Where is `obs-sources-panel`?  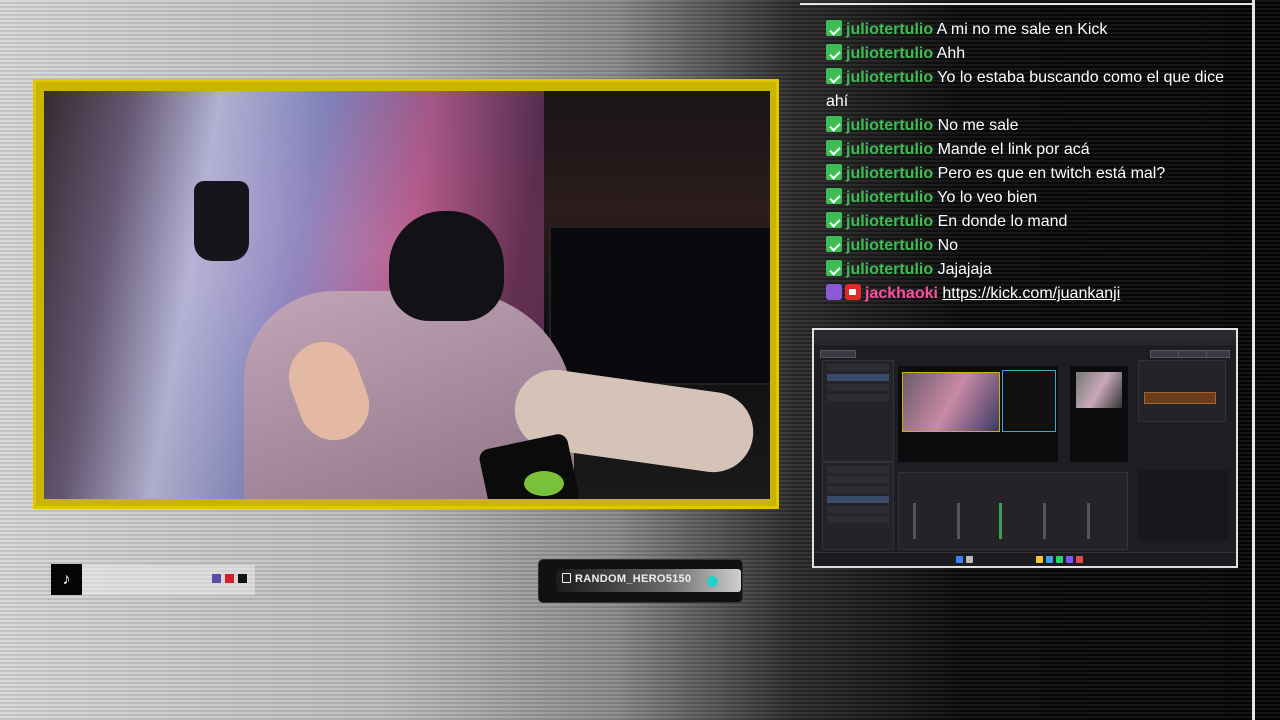 obs-sources-panel is located at coordinates (858, 506).